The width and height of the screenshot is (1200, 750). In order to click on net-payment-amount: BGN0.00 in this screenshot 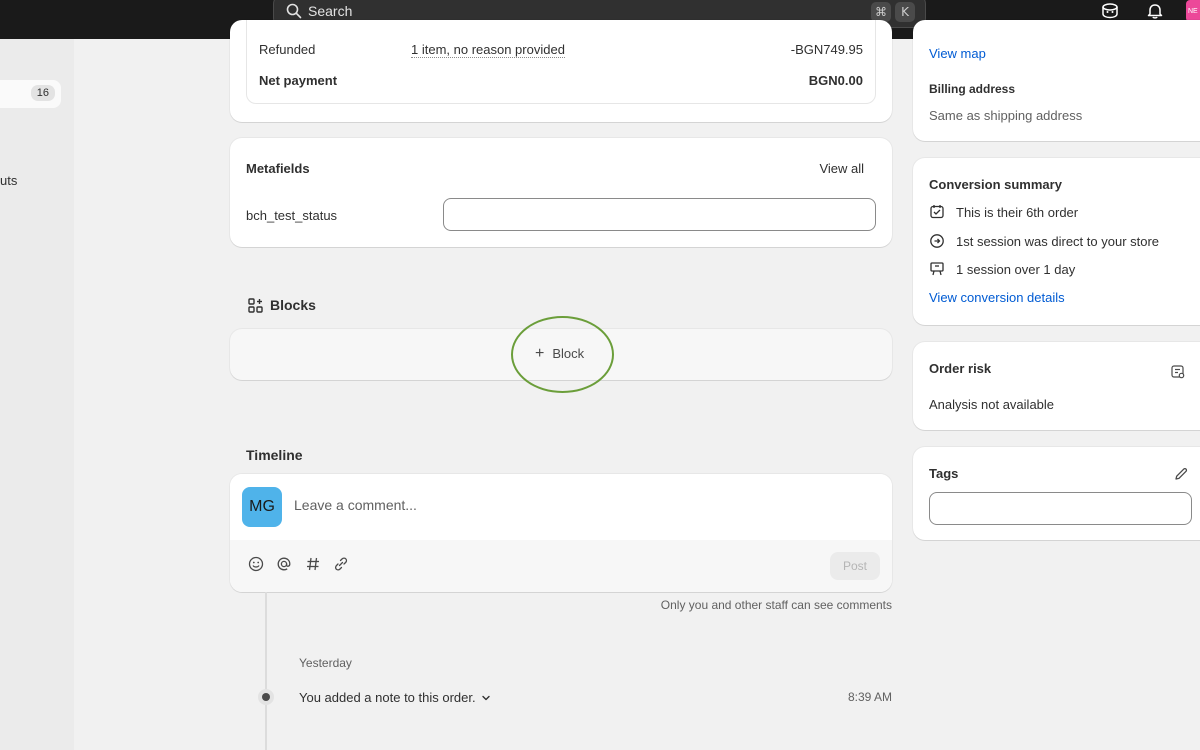, I will do `click(835, 80)`.